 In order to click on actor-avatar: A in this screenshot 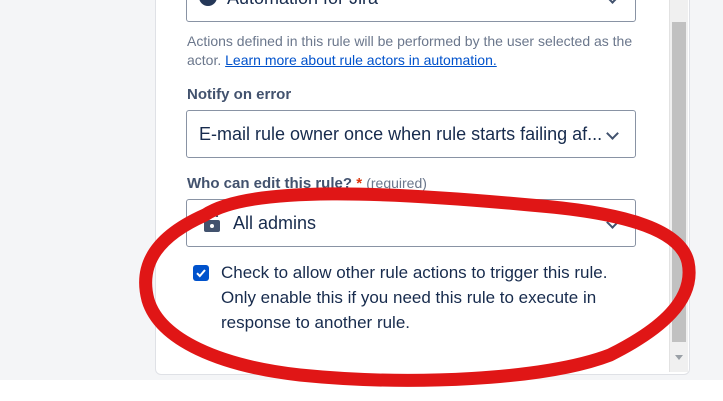, I will do `click(208, 3)`.